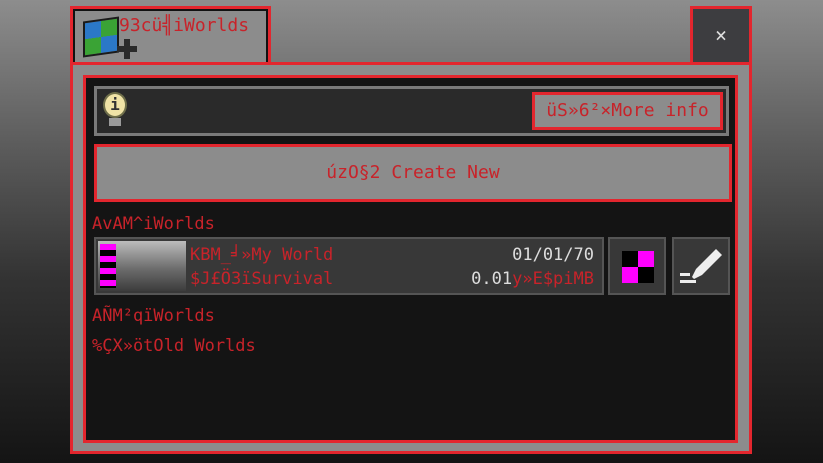 The width and height of the screenshot is (823, 463). Describe the element at coordinates (101, 37) in the screenshot. I see `globe-icon` at that location.